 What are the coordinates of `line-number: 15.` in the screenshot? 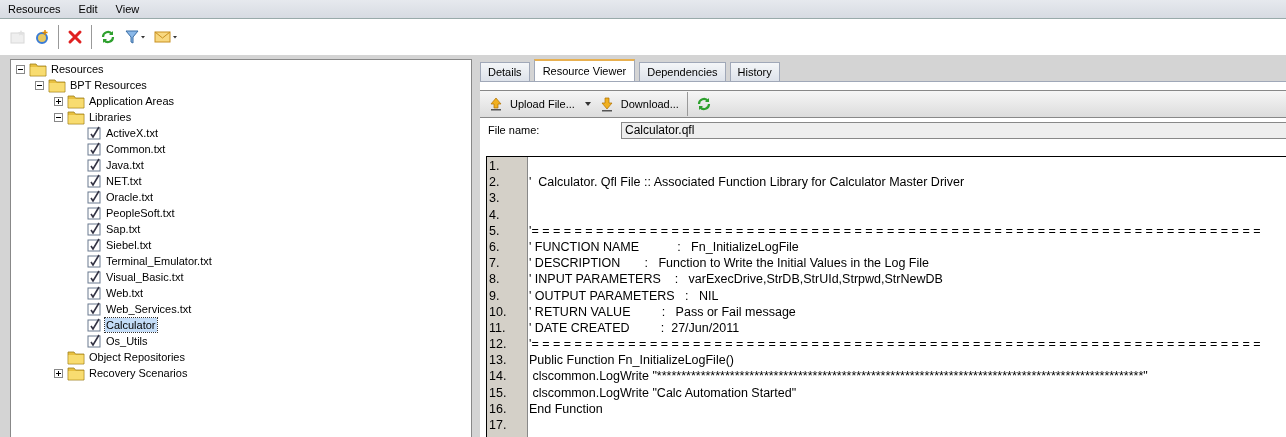 It's located at (498, 392).